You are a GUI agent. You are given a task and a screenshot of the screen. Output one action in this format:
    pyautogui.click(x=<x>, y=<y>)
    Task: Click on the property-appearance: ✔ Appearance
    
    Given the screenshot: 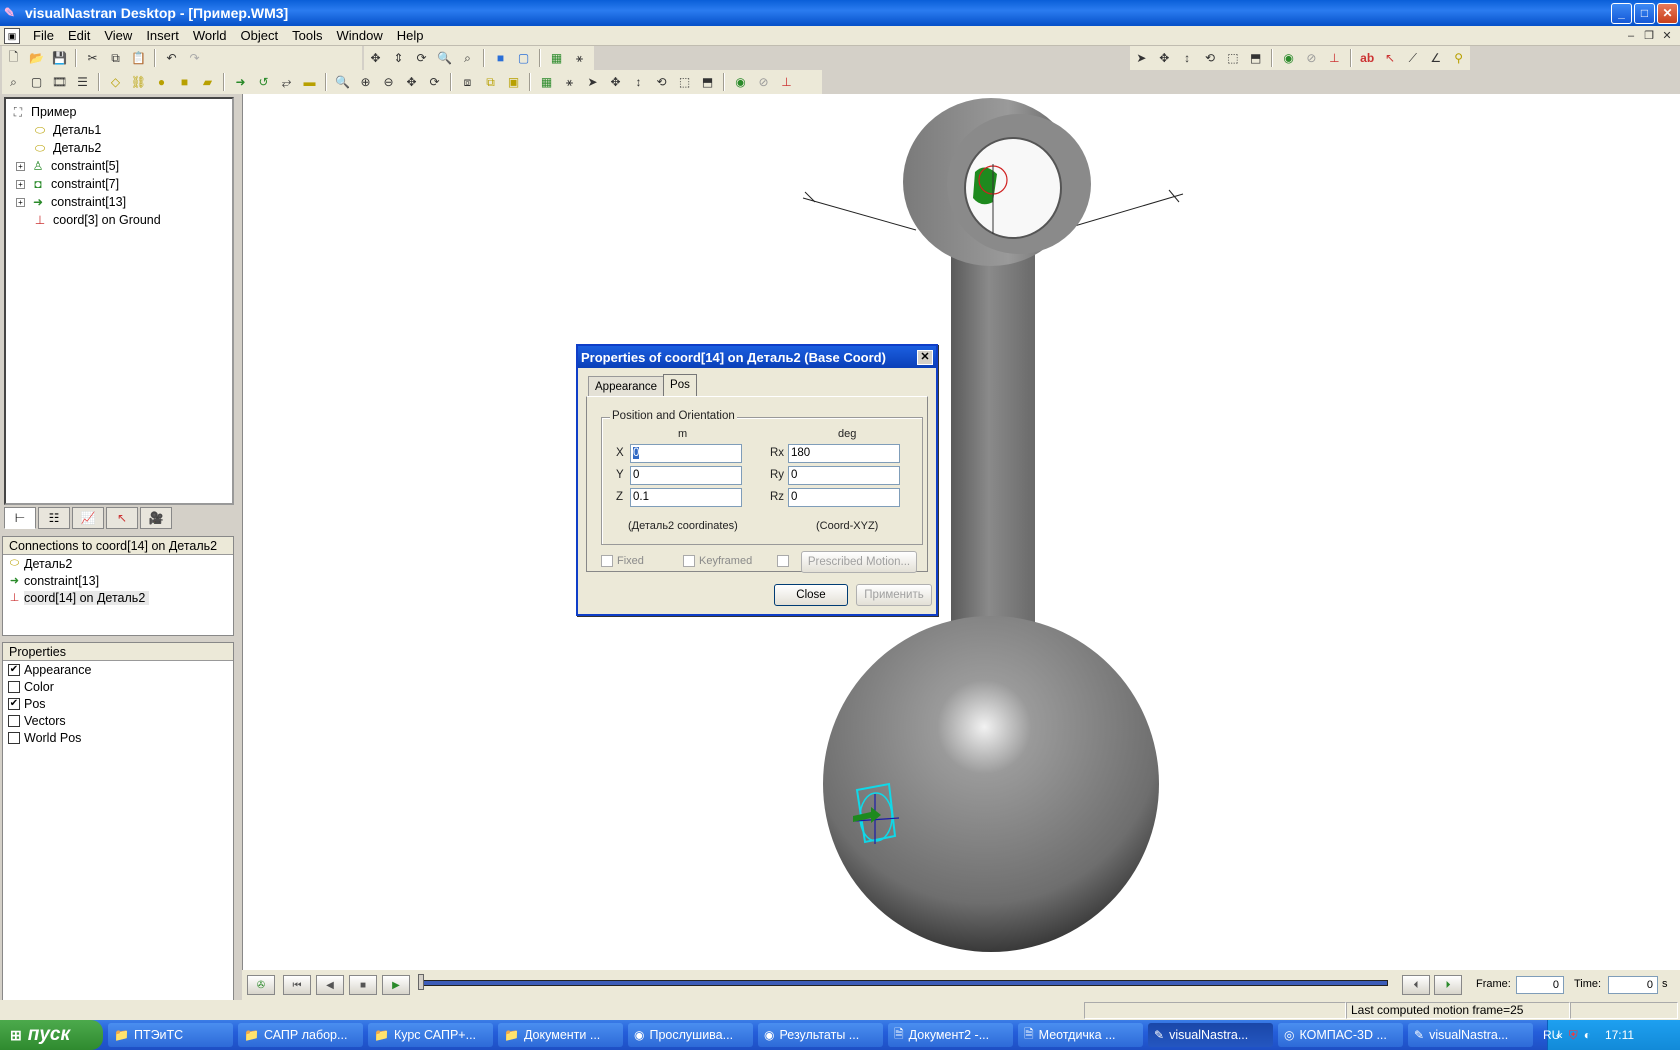 What is the action you would take?
    pyautogui.click(x=118, y=669)
    